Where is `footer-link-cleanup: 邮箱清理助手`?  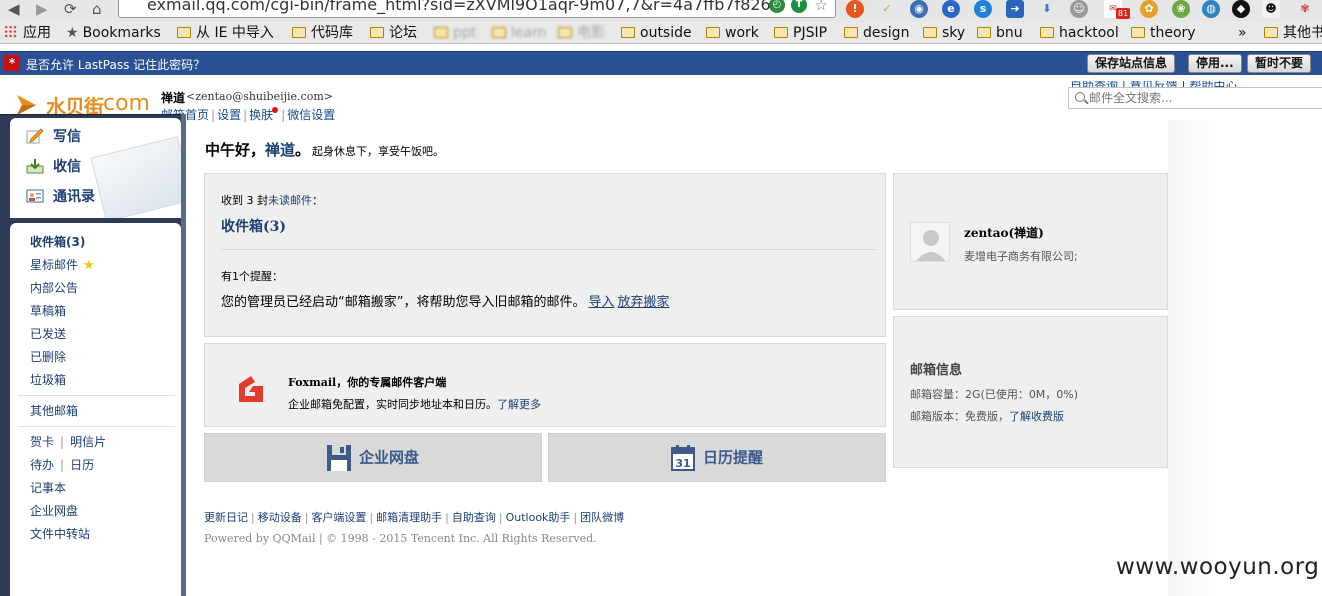
footer-link-cleanup: 邮箱清理助手 is located at coordinates (409, 517).